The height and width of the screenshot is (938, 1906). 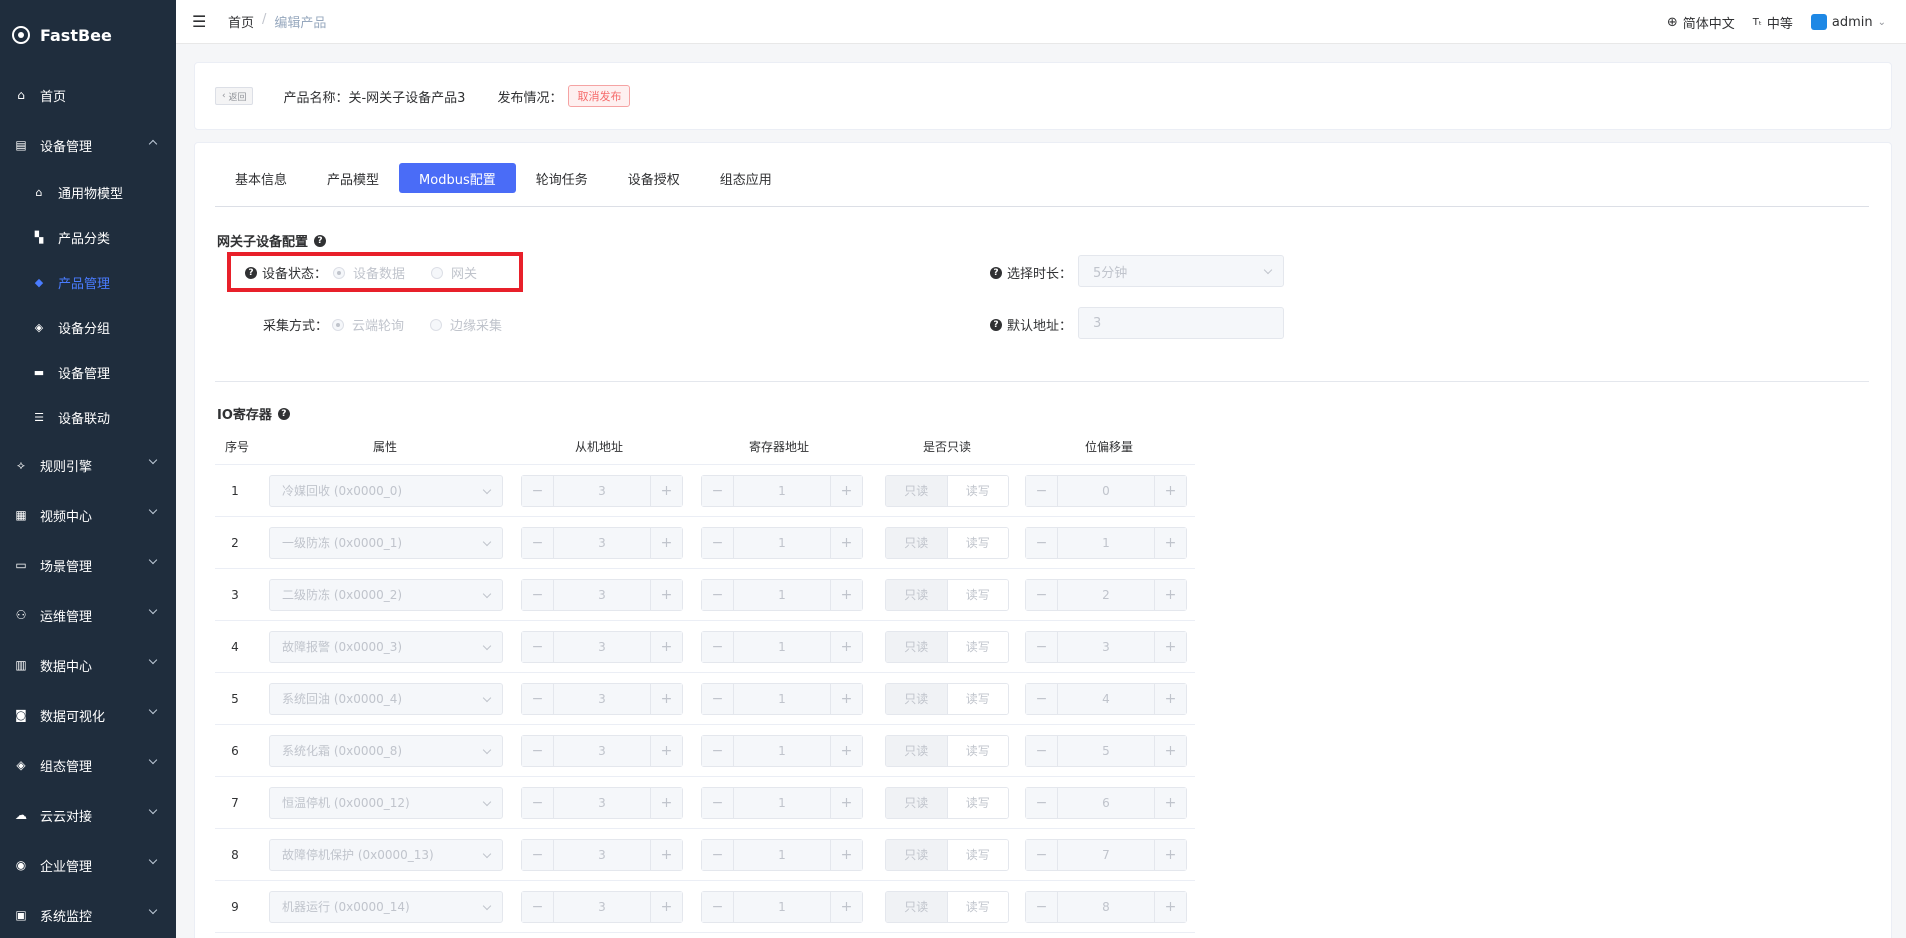 I want to click on sidebar-item: ◈ 组态管理, so click(x=88, y=765).